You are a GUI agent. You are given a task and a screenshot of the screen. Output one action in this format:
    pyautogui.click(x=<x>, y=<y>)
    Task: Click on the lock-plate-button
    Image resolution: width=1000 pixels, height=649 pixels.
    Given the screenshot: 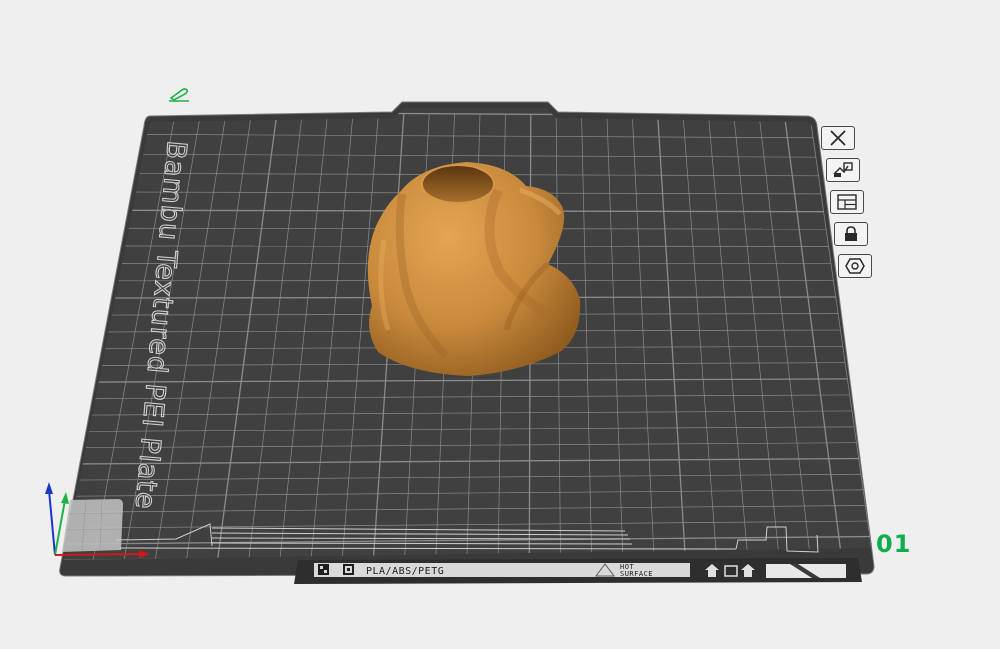 What is the action you would take?
    pyautogui.click(x=851, y=234)
    